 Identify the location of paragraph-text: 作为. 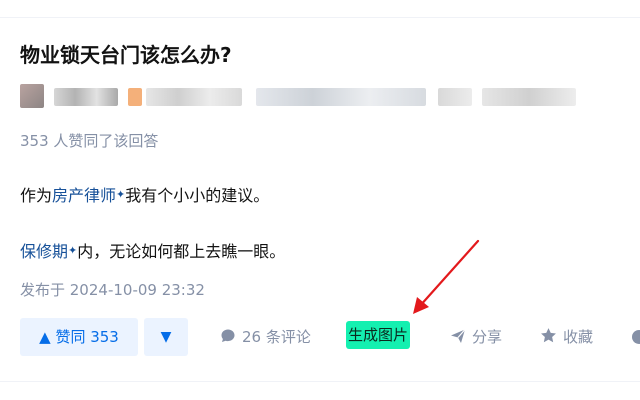
(36, 195).